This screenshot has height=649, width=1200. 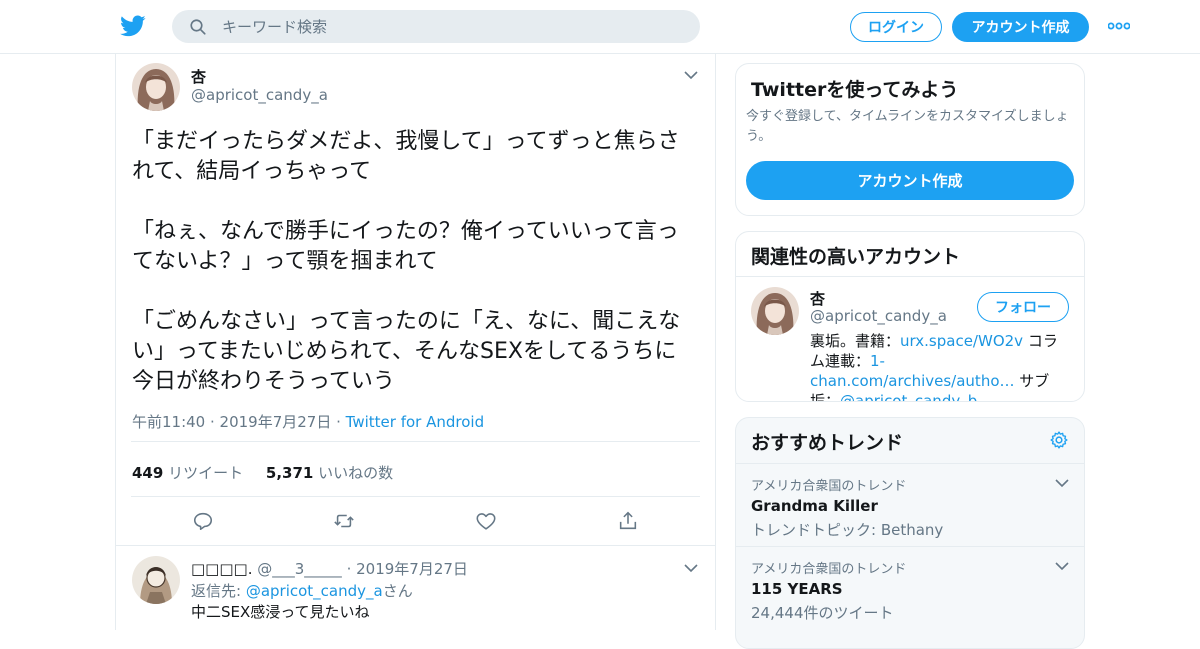 What do you see at coordinates (628, 521) in the screenshot?
I see `share-icon` at bounding box center [628, 521].